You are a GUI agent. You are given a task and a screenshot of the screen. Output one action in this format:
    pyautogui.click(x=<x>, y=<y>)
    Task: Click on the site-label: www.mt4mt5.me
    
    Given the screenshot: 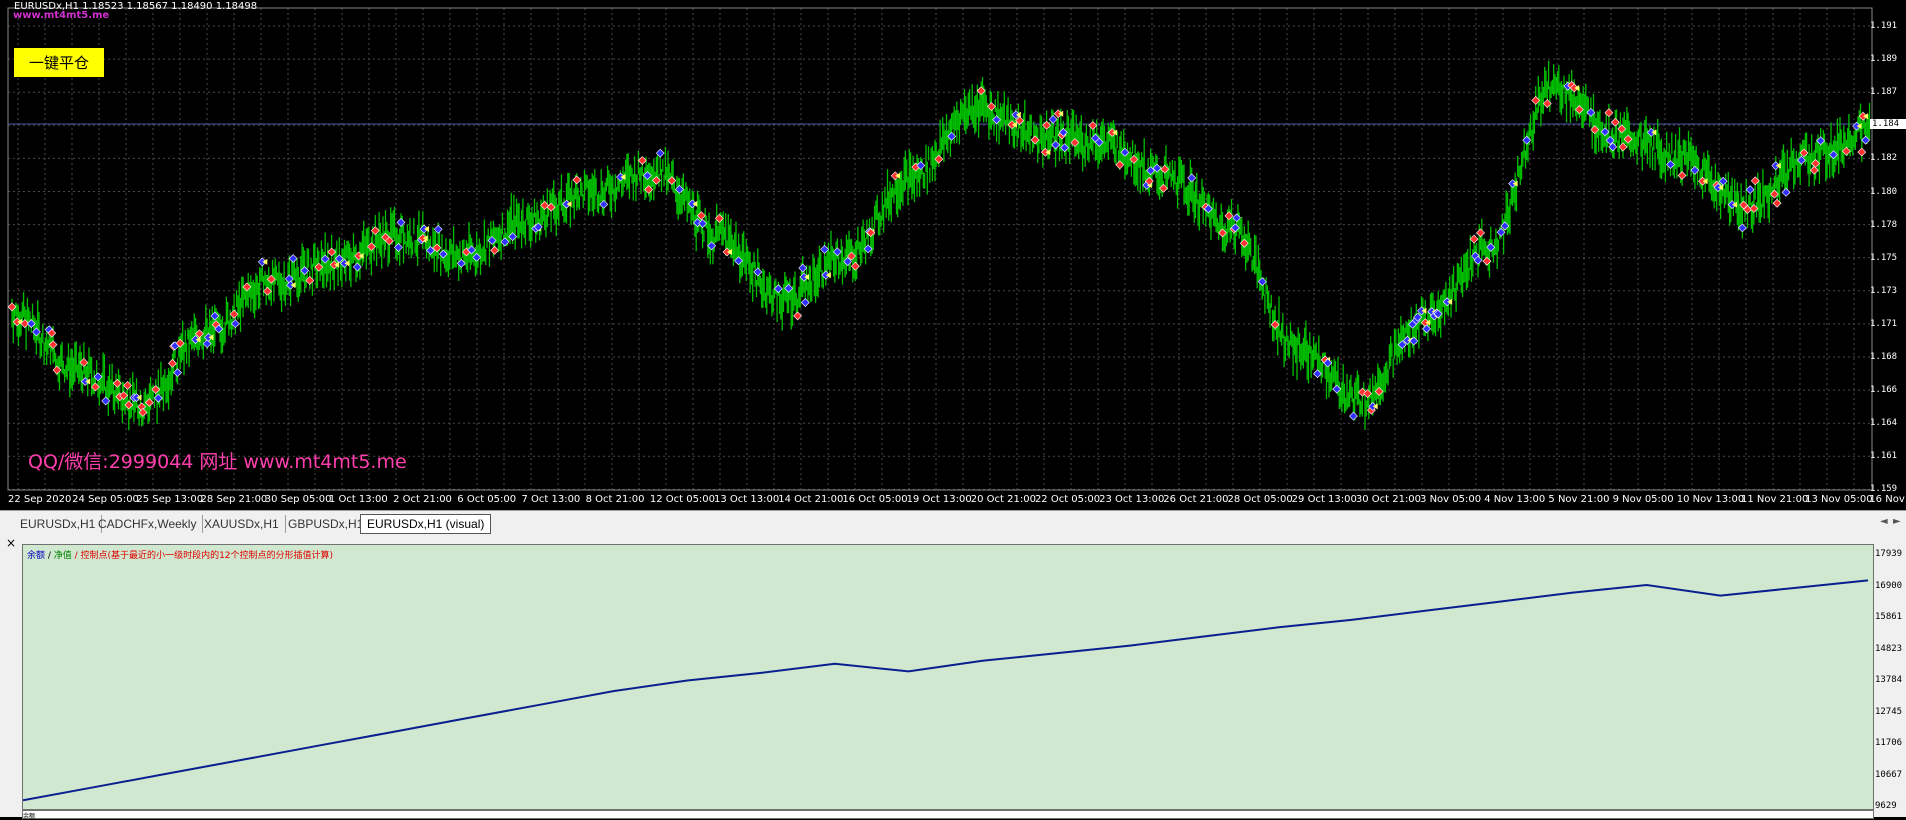 What is the action you would take?
    pyautogui.click(x=61, y=15)
    